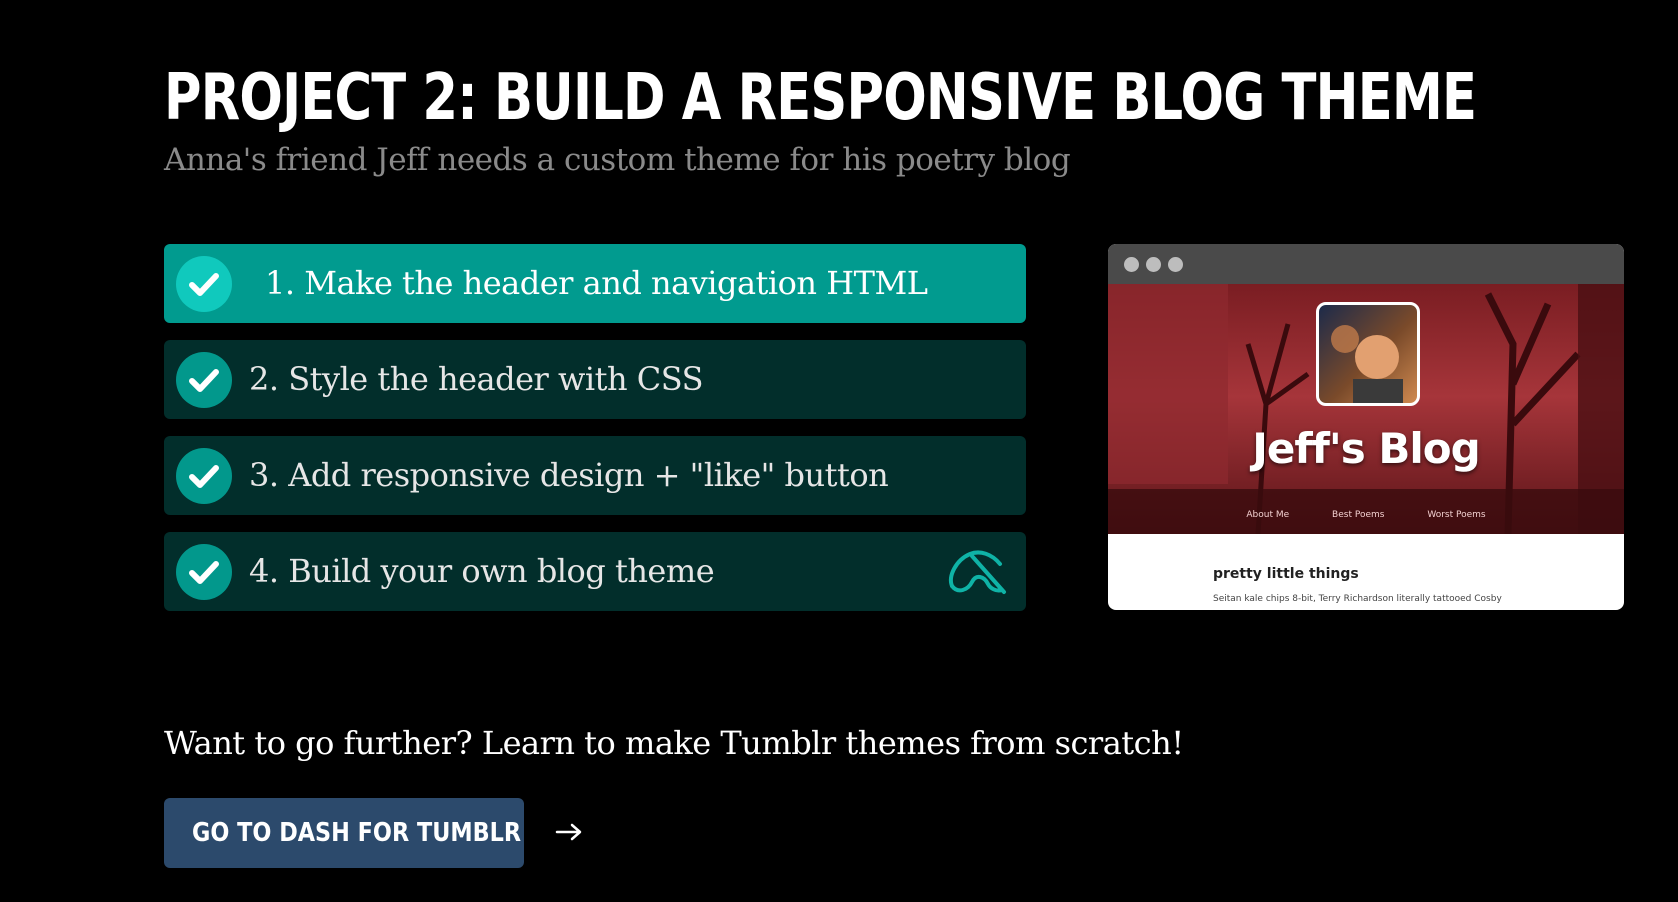 This screenshot has height=902, width=1678. What do you see at coordinates (1358, 515) in the screenshot?
I see `blog-nav-item: Best Poems` at bounding box center [1358, 515].